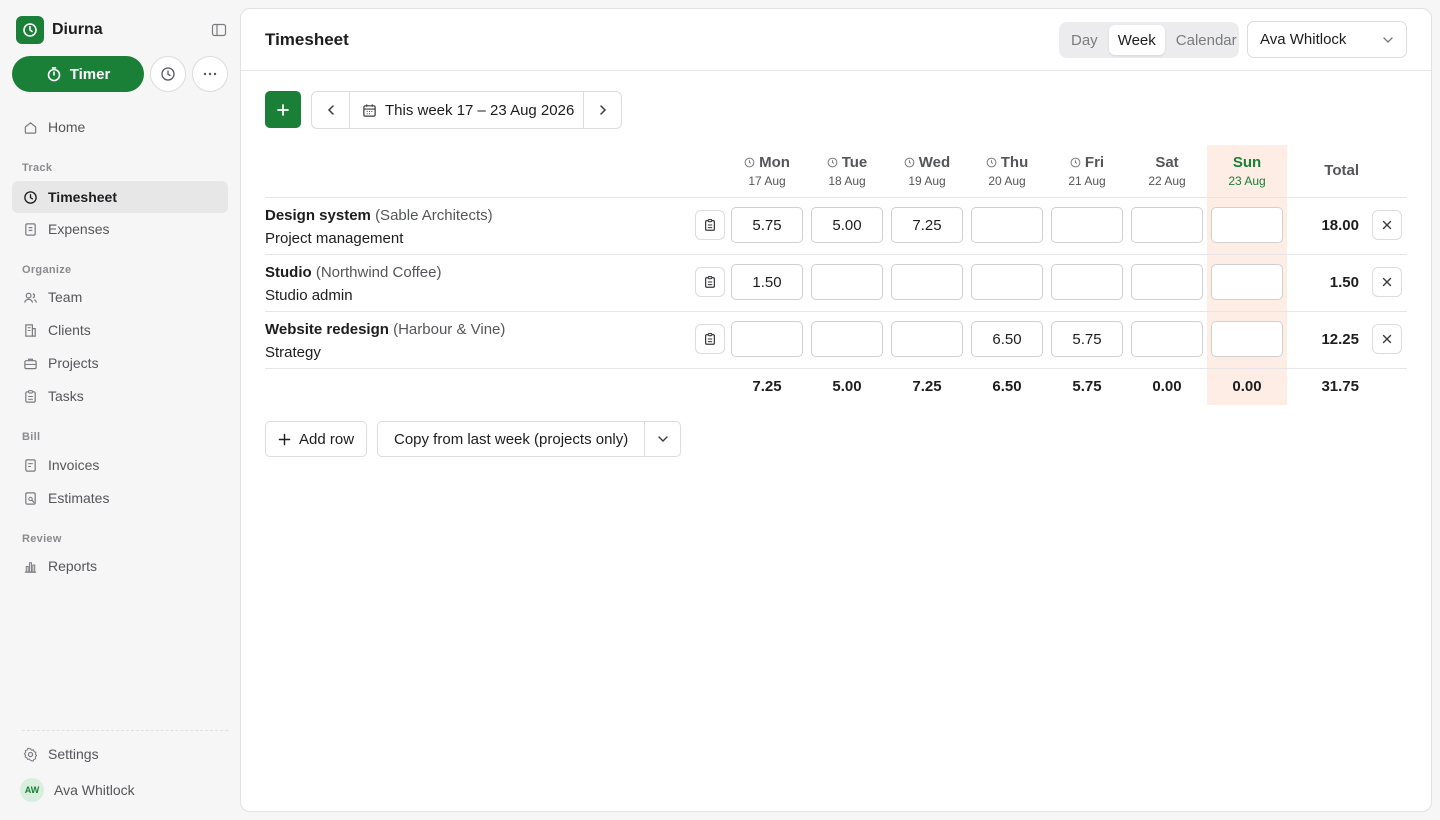  I want to click on row-label: Studio (Northwind Coffee) Studio admin, so click(353, 284).